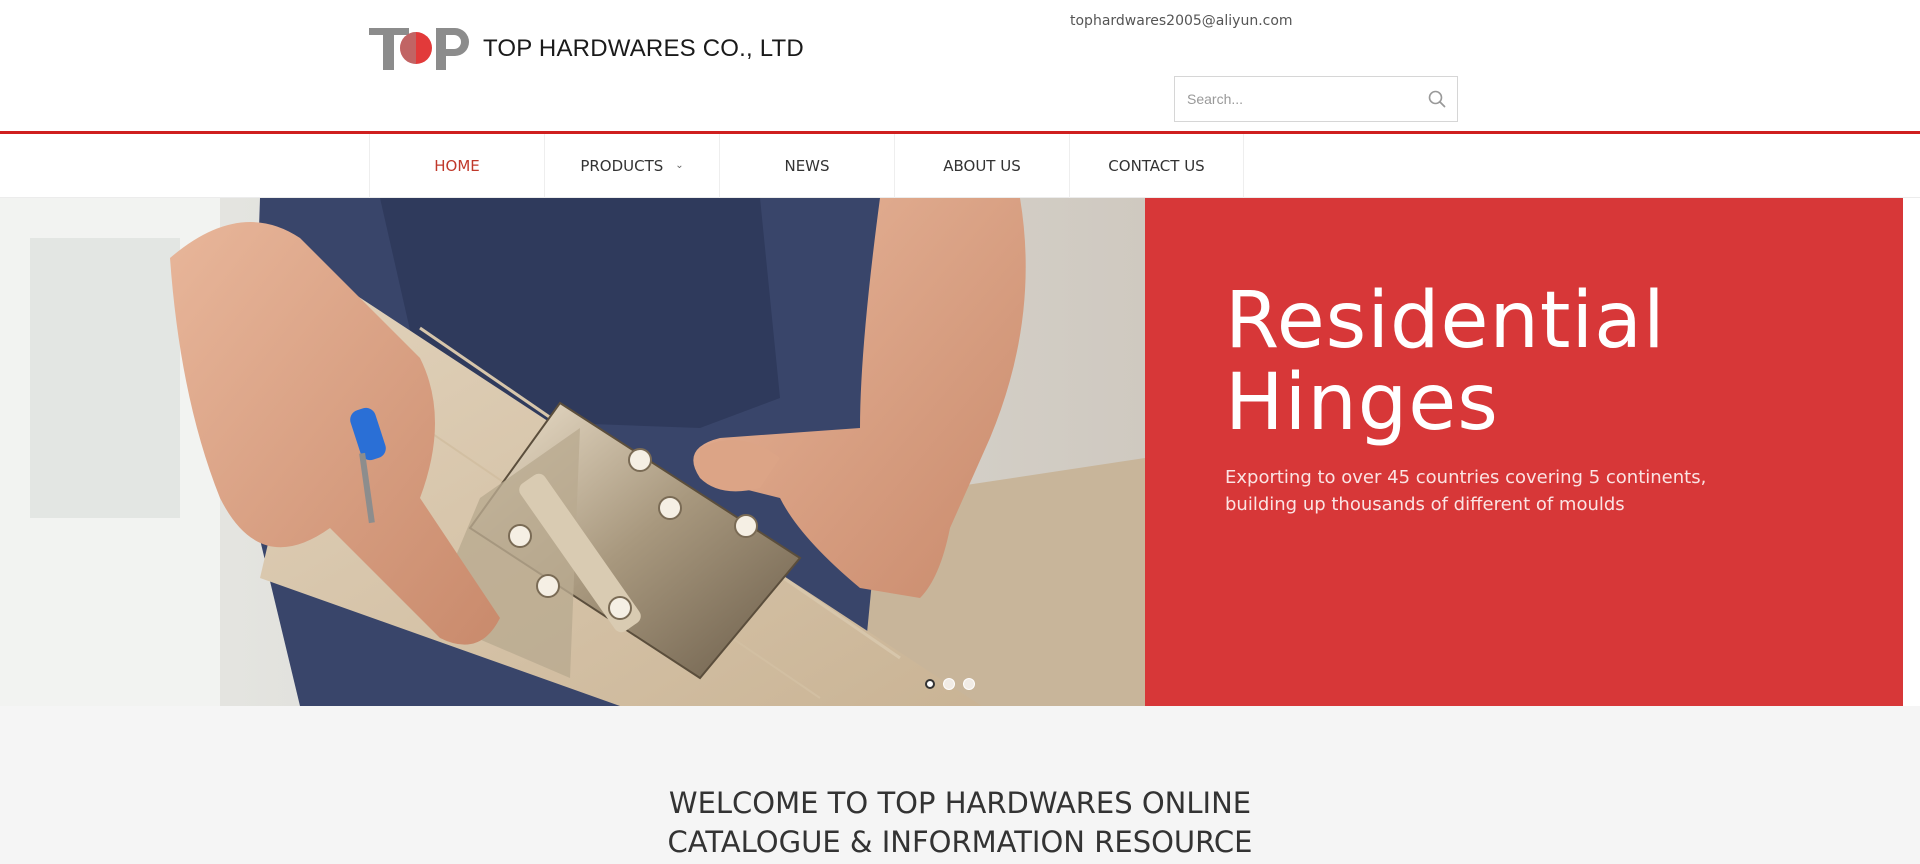  What do you see at coordinates (1302, 99) in the screenshot?
I see `search-input` at bounding box center [1302, 99].